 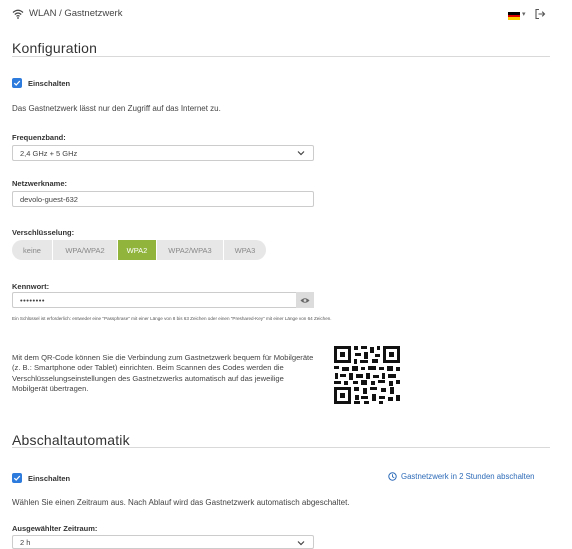 I want to click on network-name-value: devolo-guest-632, so click(x=49, y=199).